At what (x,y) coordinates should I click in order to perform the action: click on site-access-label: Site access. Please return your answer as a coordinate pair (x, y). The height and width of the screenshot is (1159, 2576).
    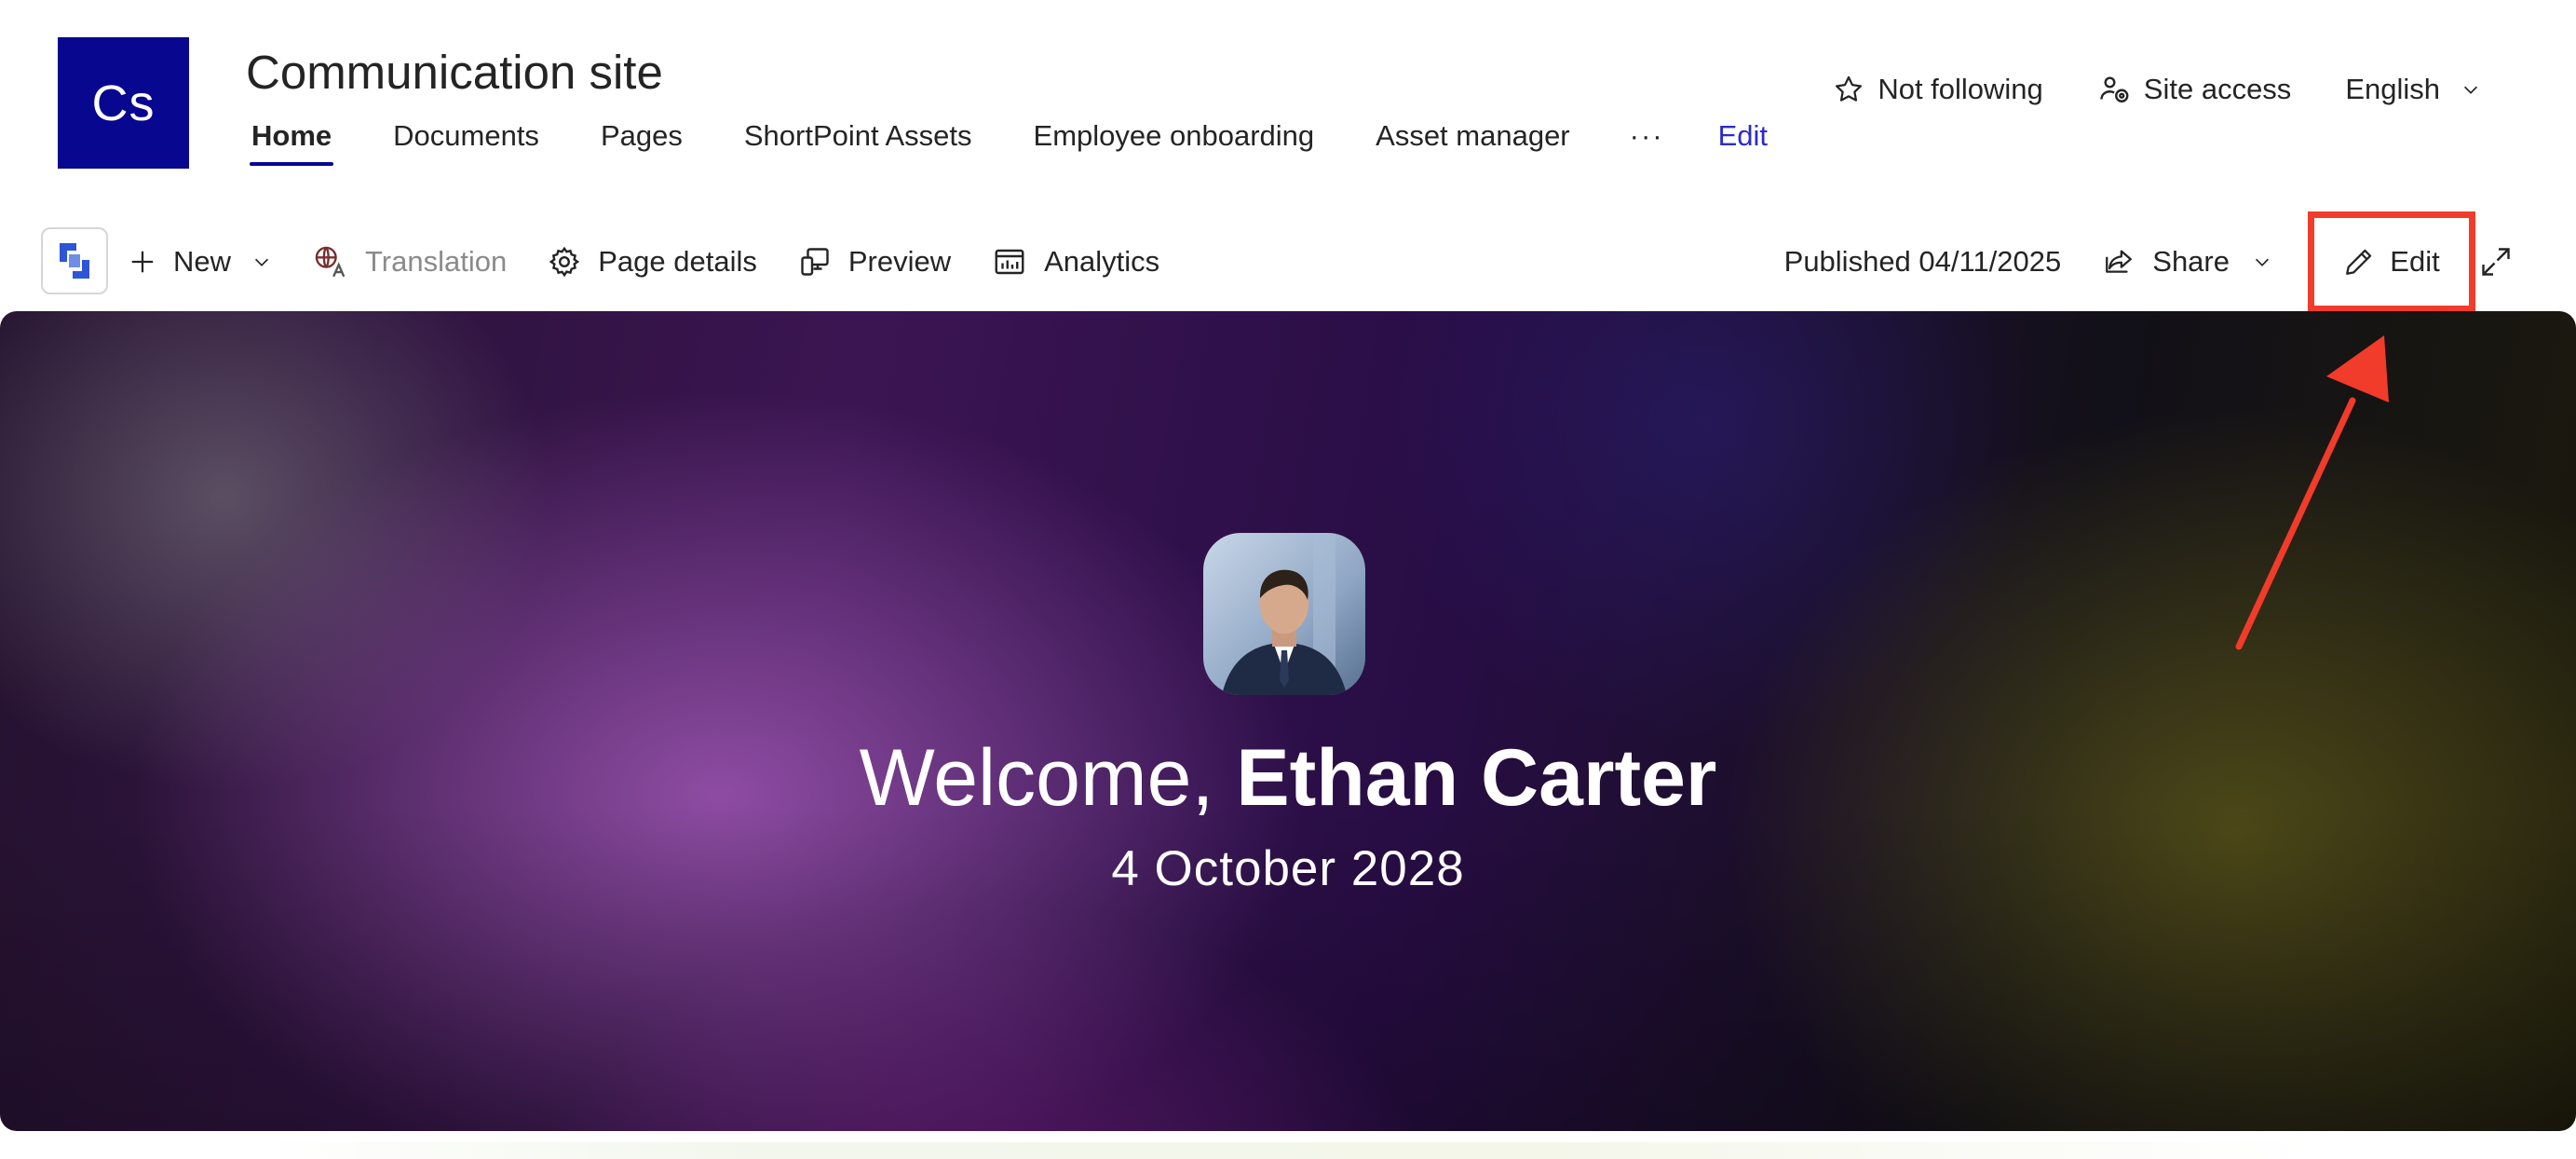
    Looking at the image, I should click on (2217, 89).